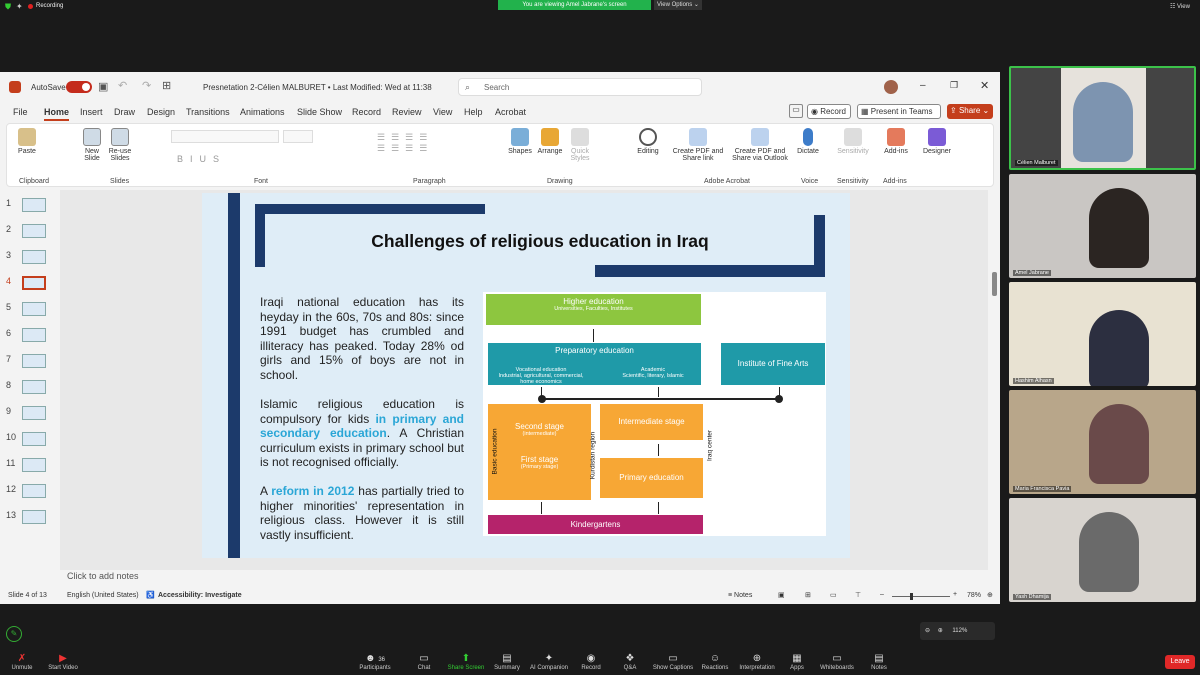  Describe the element at coordinates (437, 147) in the screenshot. I see `paragraph-buttons: ☰☰☰☰ ☰☰☰☰` at that location.